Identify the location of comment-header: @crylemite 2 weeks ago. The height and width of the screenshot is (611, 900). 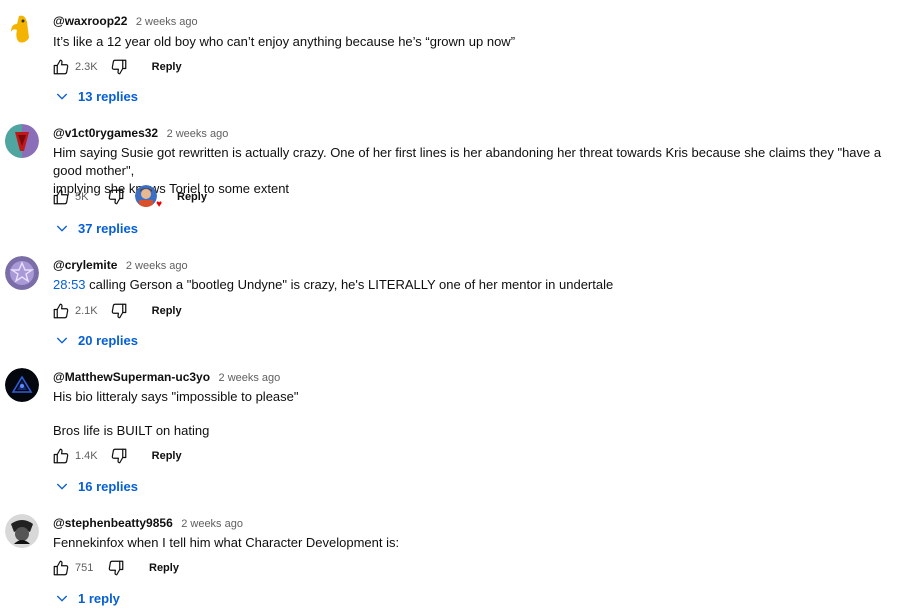
(120, 265).